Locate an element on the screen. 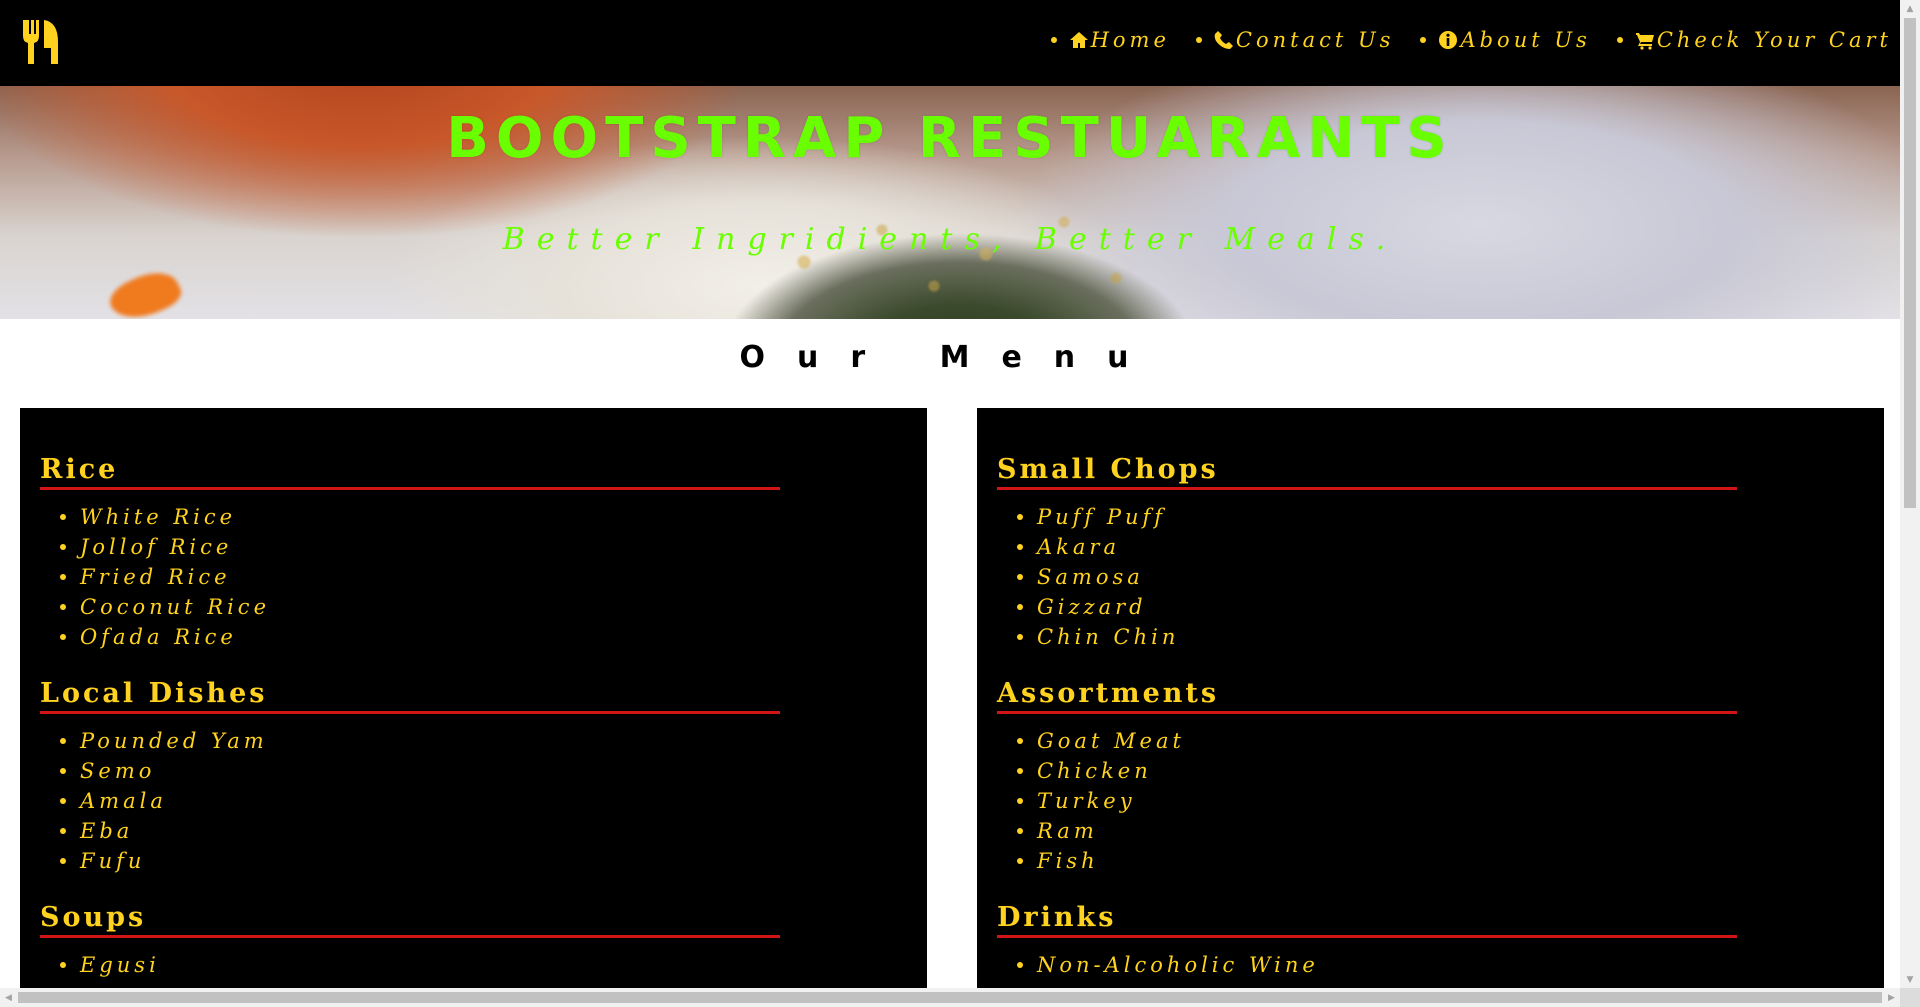 The width and height of the screenshot is (1920, 1007). menu-item: Akara is located at coordinates (1450, 547).